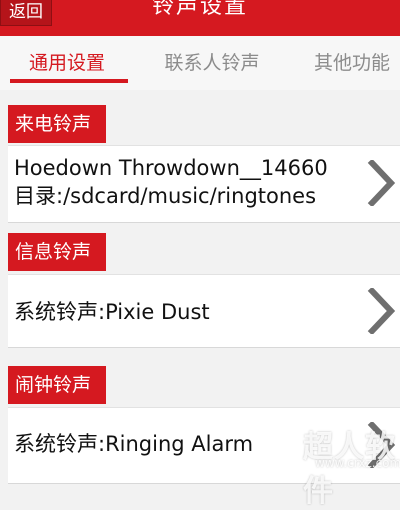 The width and height of the screenshot is (400, 510). What do you see at coordinates (357, 463) in the screenshot?
I see `watermark-url: www.crxz.com` at bounding box center [357, 463].